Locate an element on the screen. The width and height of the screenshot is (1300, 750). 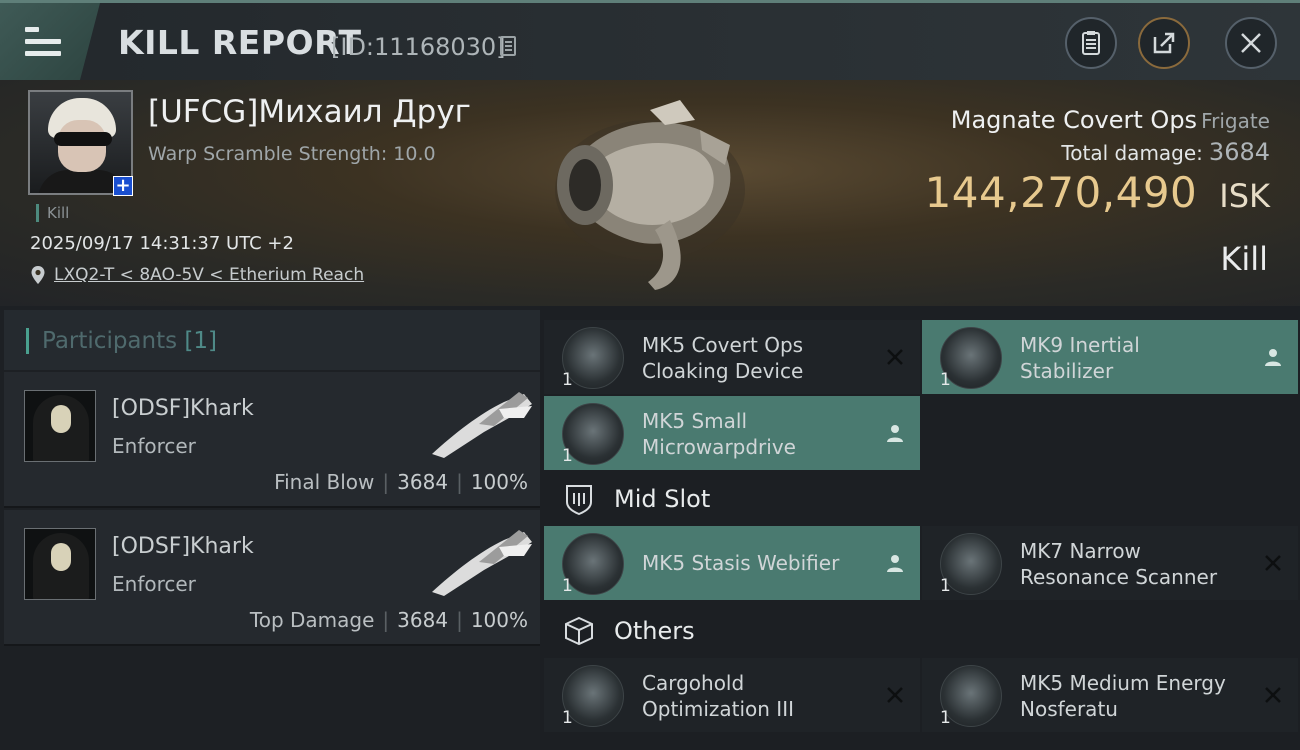
box-icon is located at coordinates (579, 631).